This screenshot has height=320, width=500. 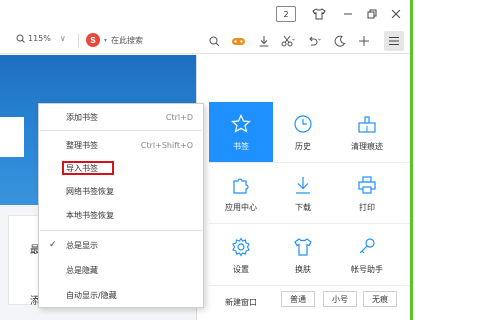 What do you see at coordinates (93, 40) in the screenshot?
I see `search-engine-logo-icon: S` at bounding box center [93, 40].